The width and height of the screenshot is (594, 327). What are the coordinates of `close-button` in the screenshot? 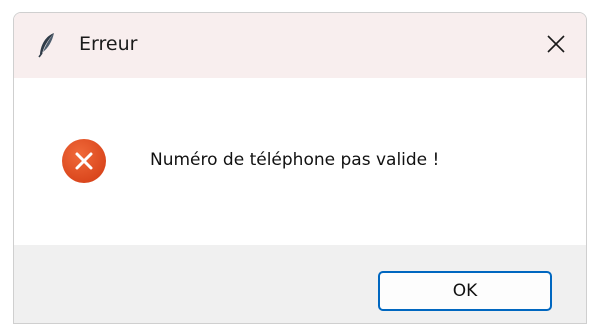 It's located at (556, 45).